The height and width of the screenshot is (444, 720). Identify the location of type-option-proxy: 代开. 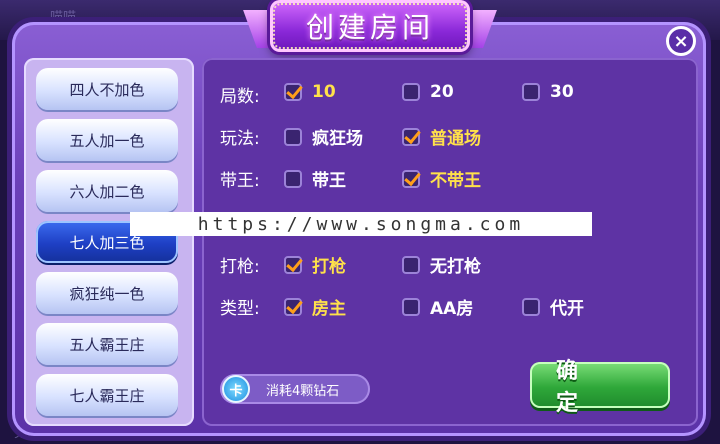
(553, 306).